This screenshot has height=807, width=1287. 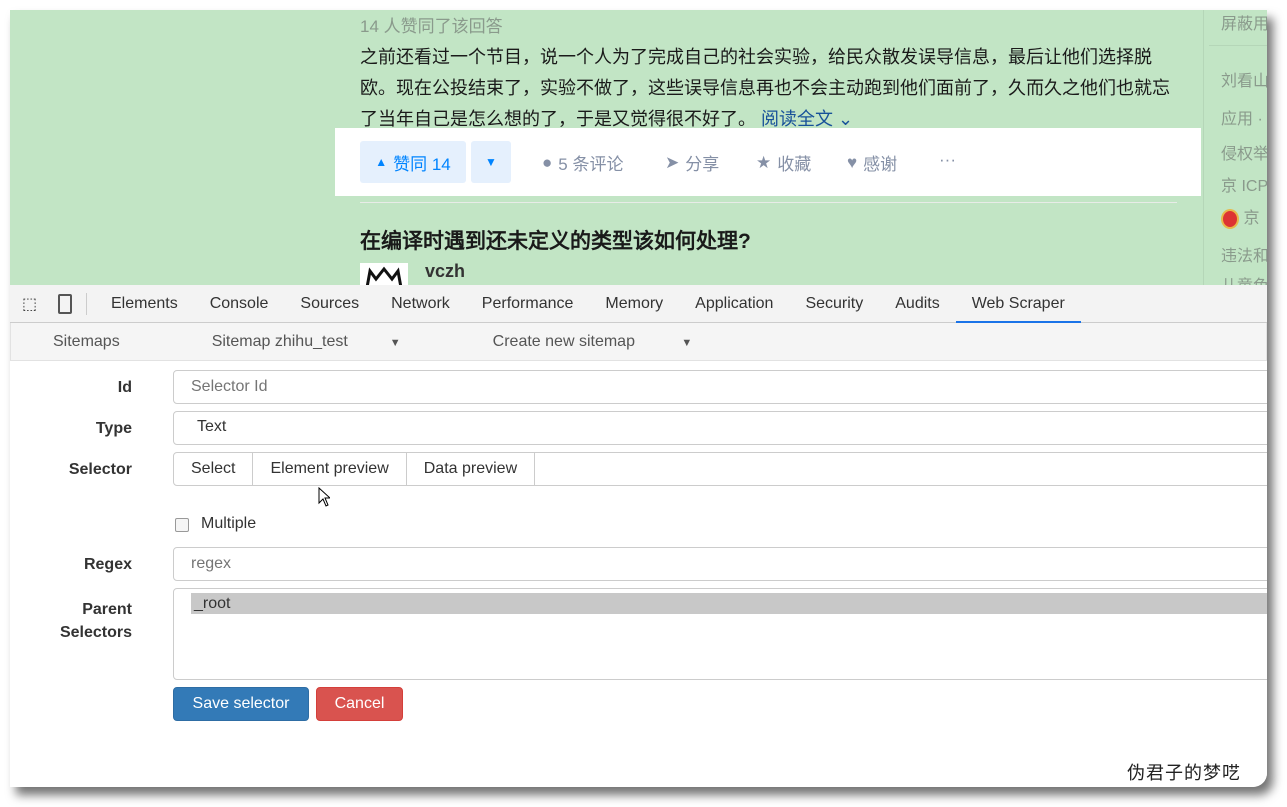 What do you see at coordinates (445, 271) in the screenshot?
I see `author-name: vczh` at bounding box center [445, 271].